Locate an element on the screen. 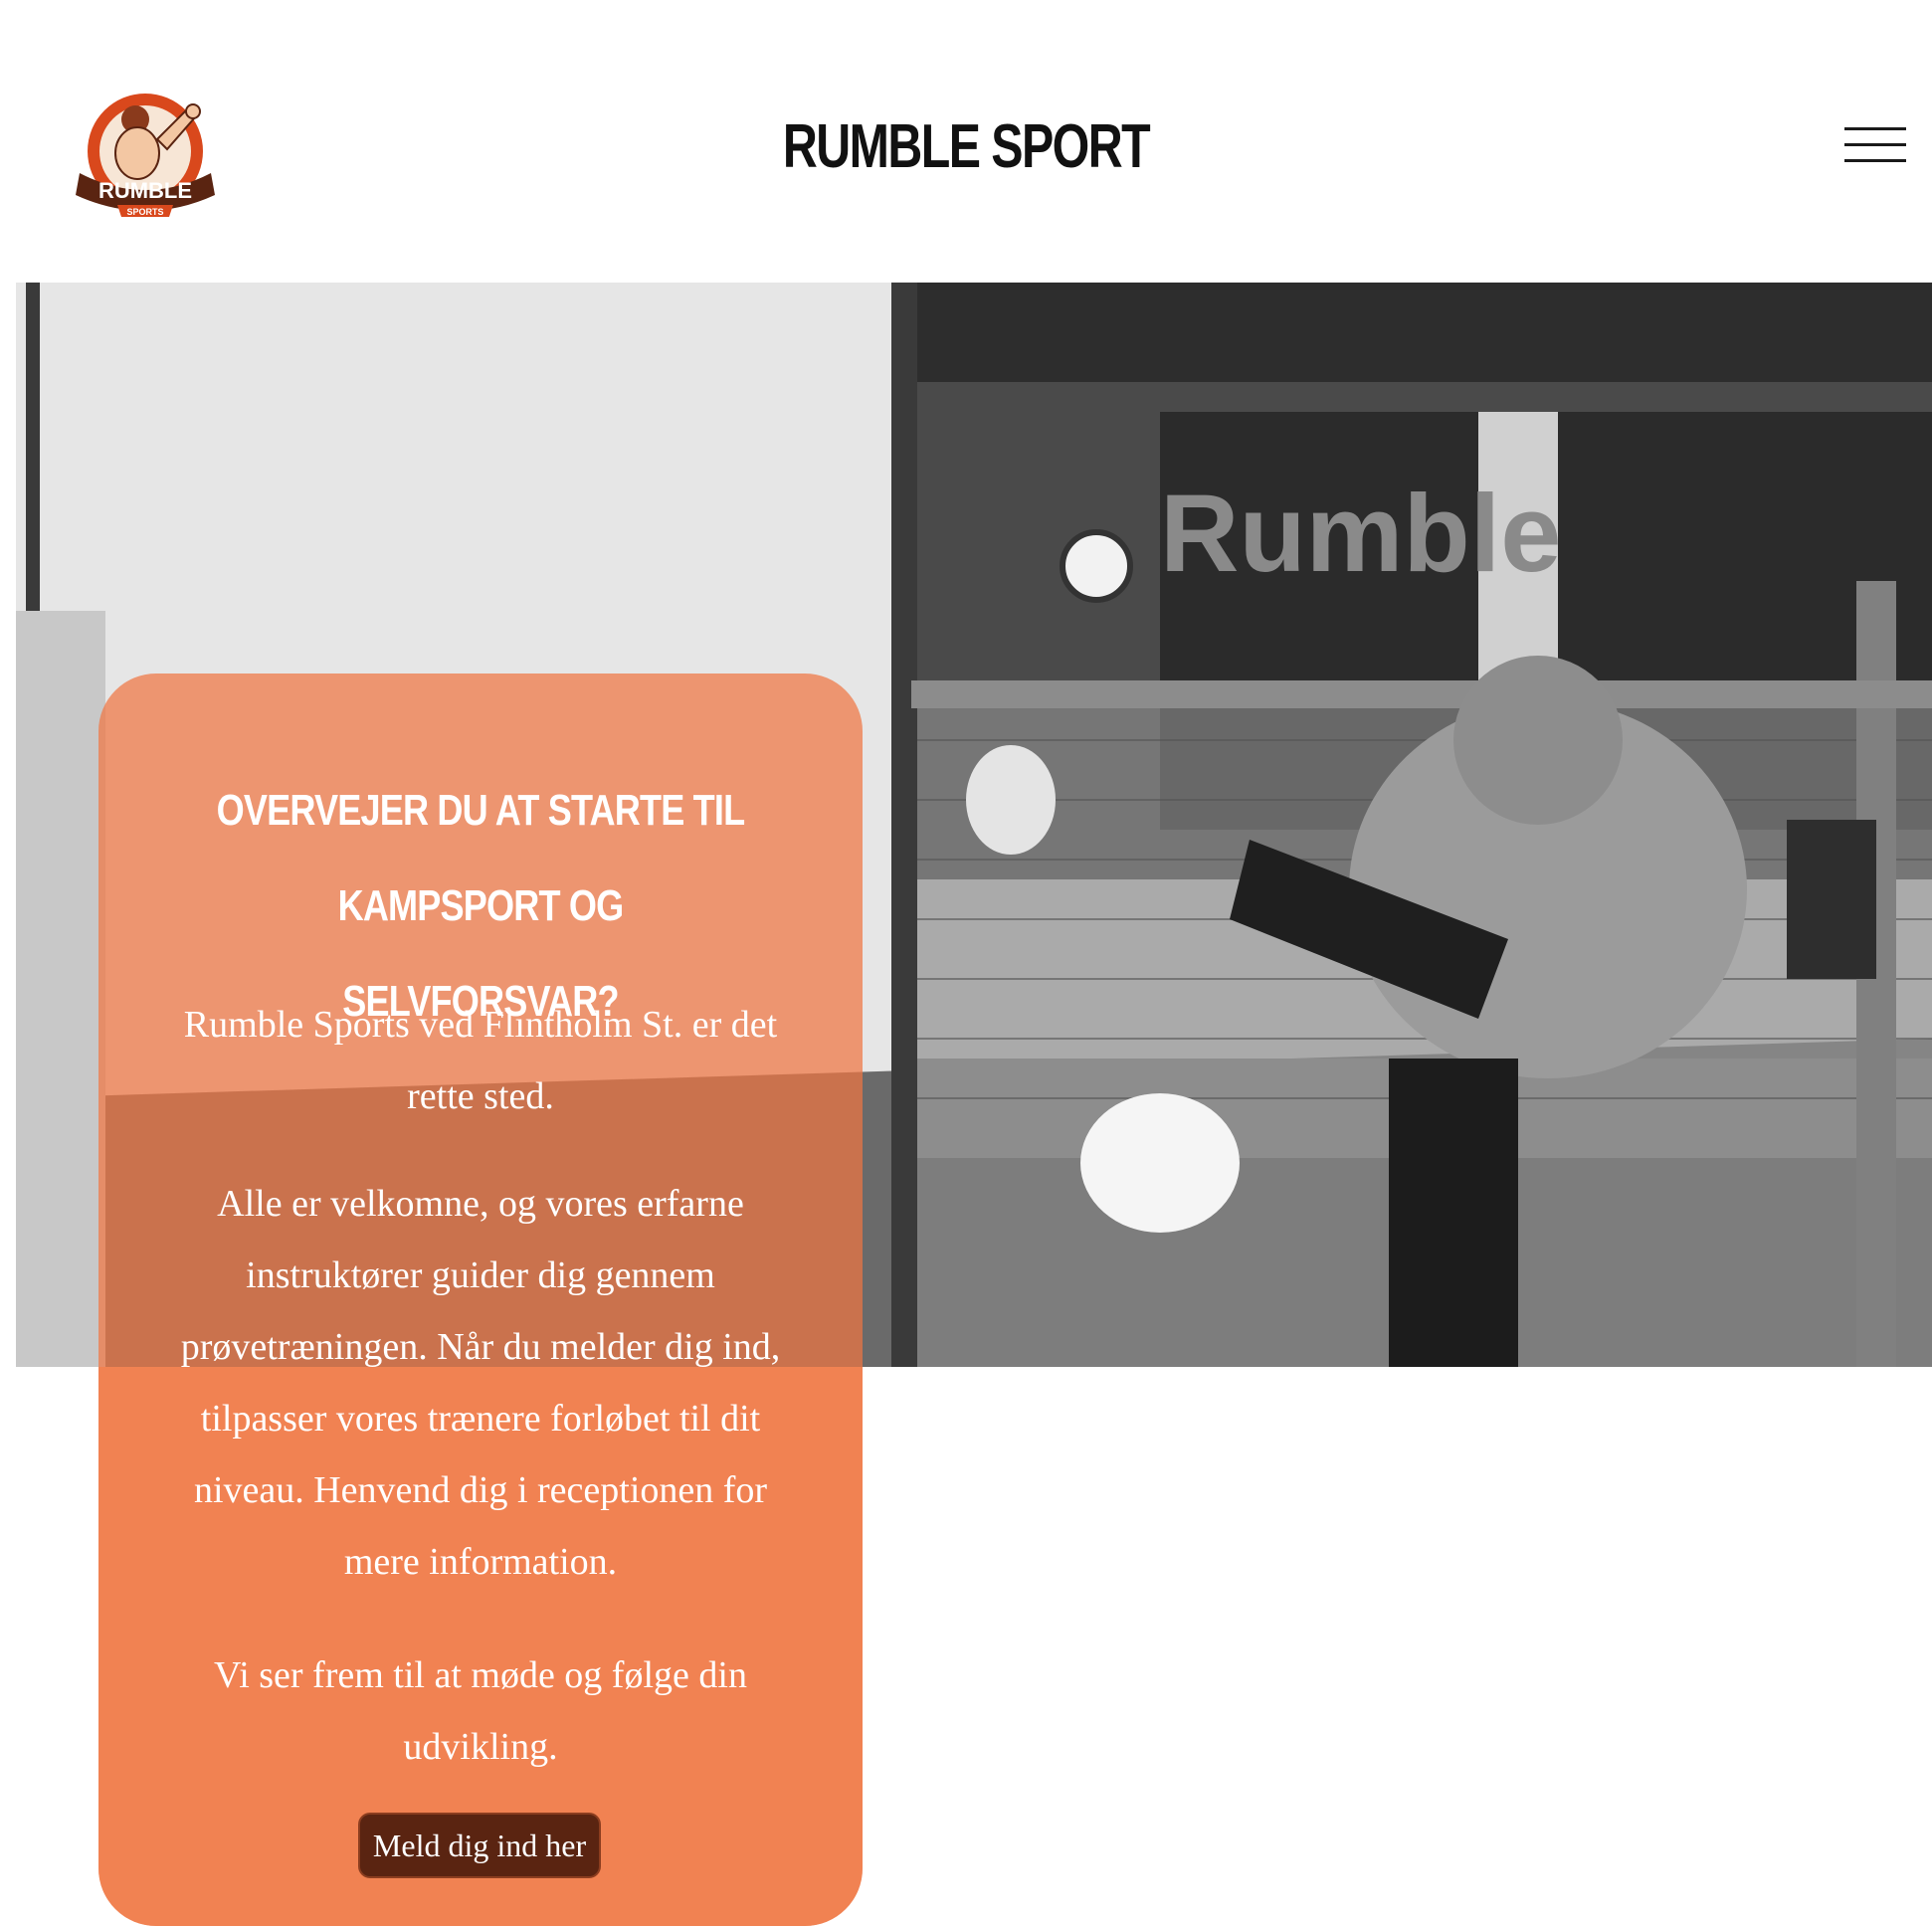  logo-banner-text: RUMBLE is located at coordinates (145, 191).